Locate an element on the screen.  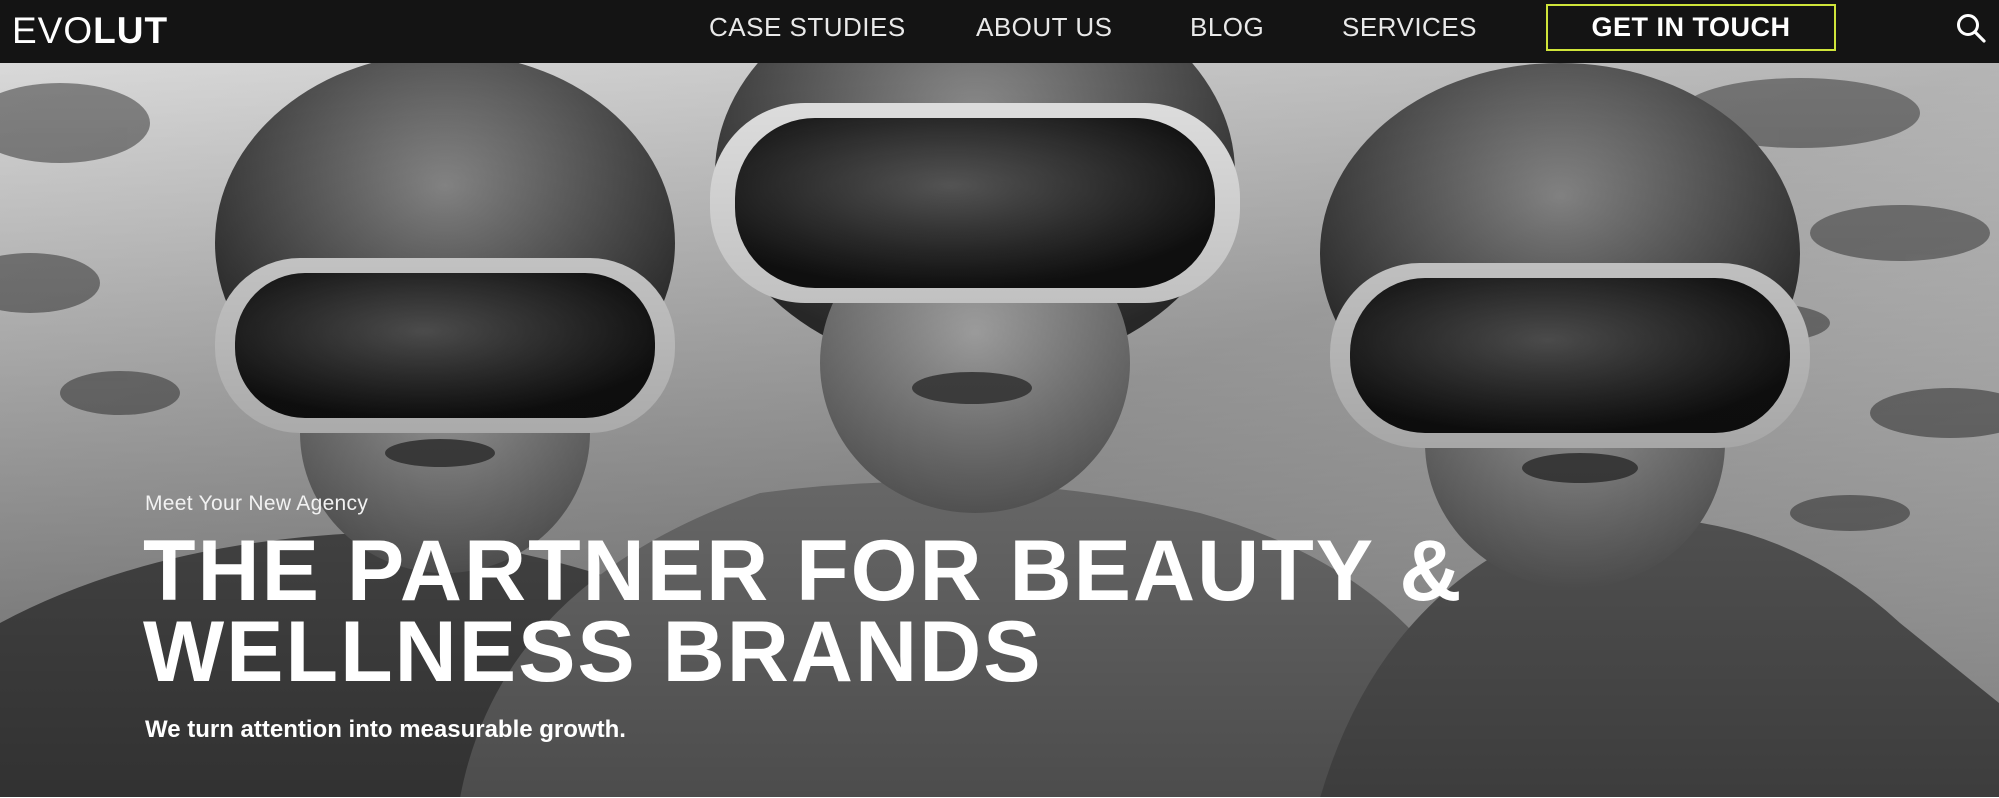
get-in-touch-button: GET IN TOUCH is located at coordinates (1691, 27).